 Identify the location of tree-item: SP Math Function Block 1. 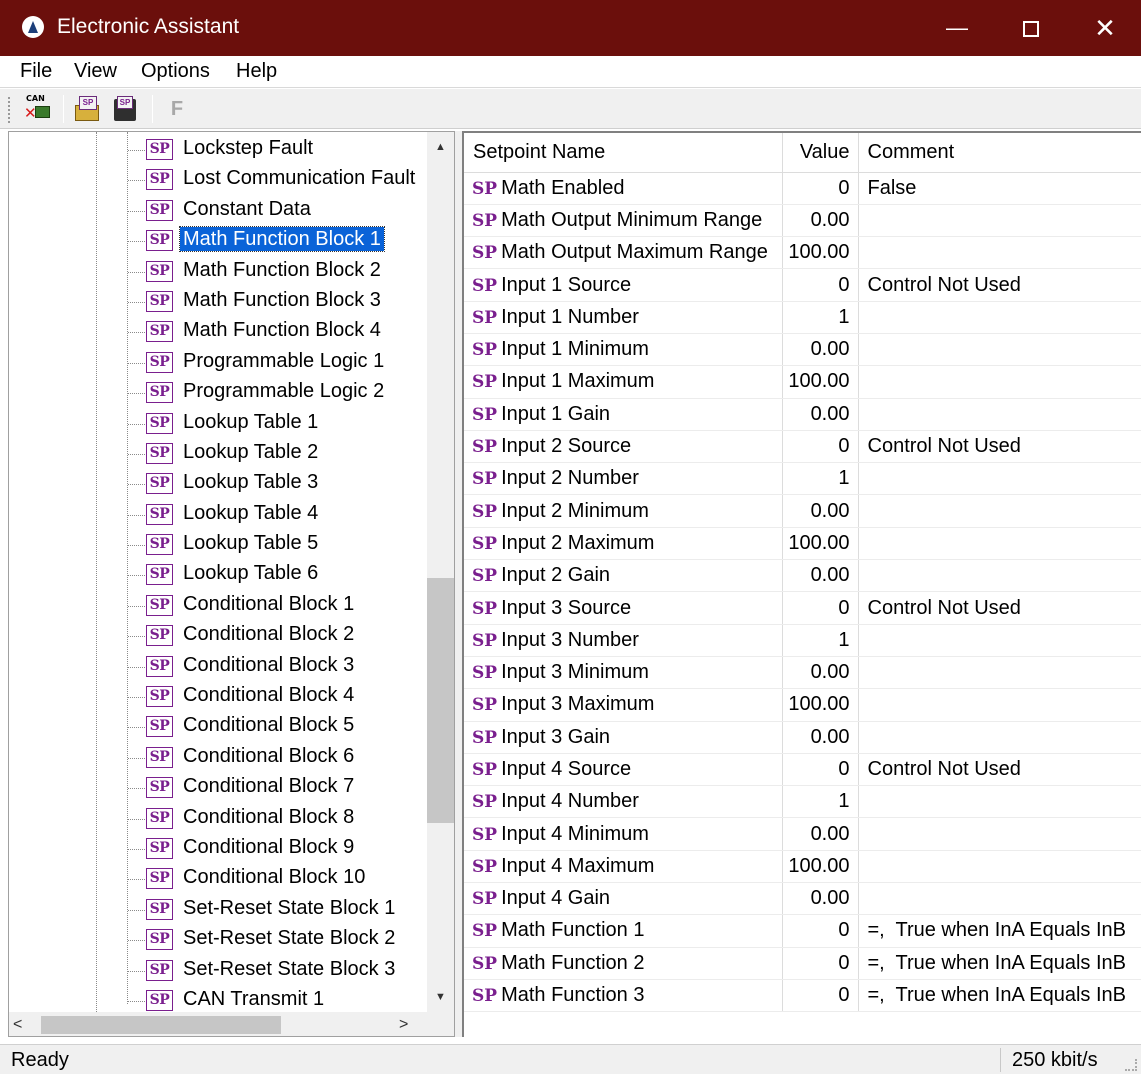
(218, 239).